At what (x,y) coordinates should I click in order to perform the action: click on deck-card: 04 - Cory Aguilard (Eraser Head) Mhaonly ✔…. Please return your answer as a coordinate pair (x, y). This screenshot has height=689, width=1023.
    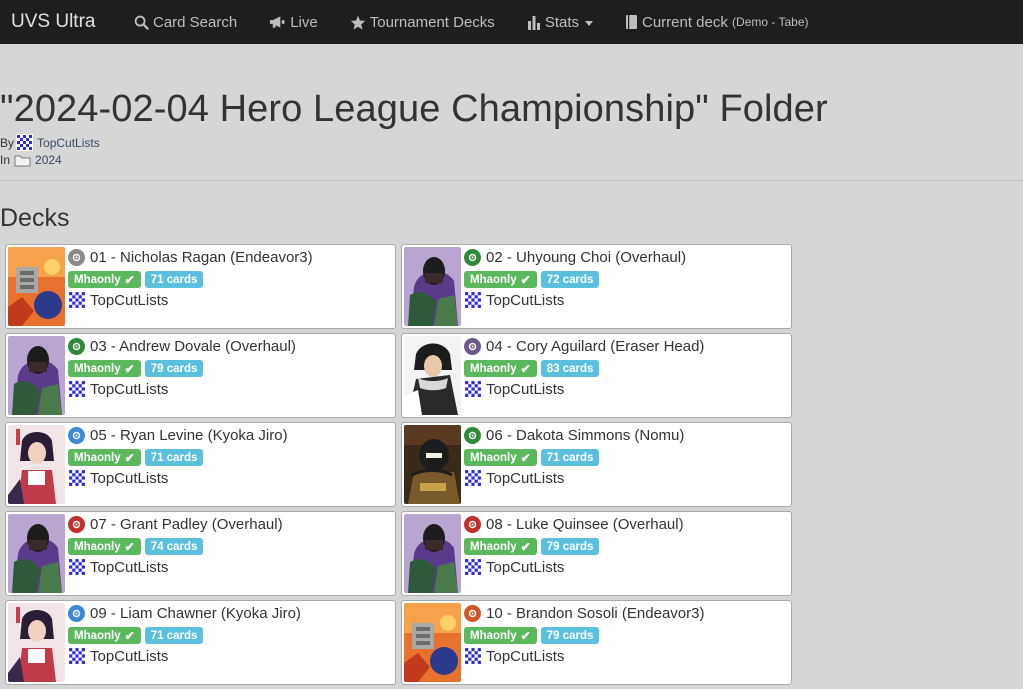
    Looking at the image, I should click on (596, 375).